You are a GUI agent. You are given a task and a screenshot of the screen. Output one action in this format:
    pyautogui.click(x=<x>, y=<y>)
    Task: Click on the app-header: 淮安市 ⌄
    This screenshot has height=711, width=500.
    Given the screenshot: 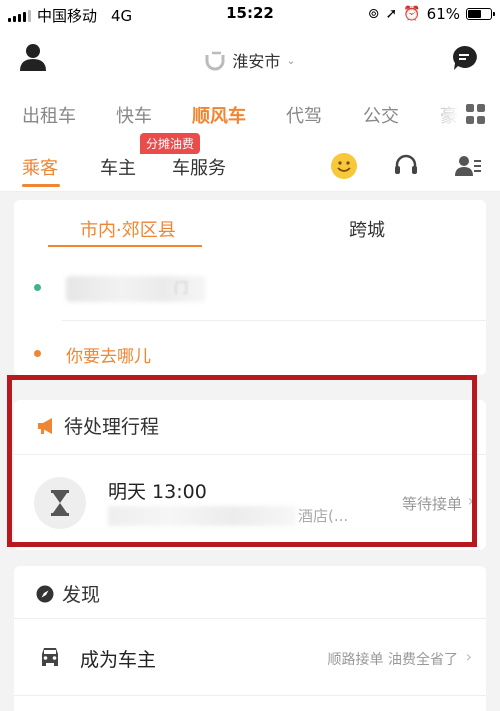 What is the action you would take?
    pyautogui.click(x=250, y=60)
    